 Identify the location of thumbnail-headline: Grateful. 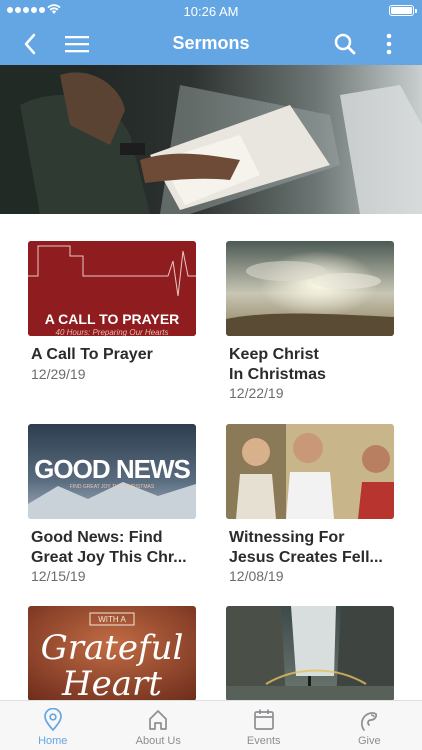
(112, 648).